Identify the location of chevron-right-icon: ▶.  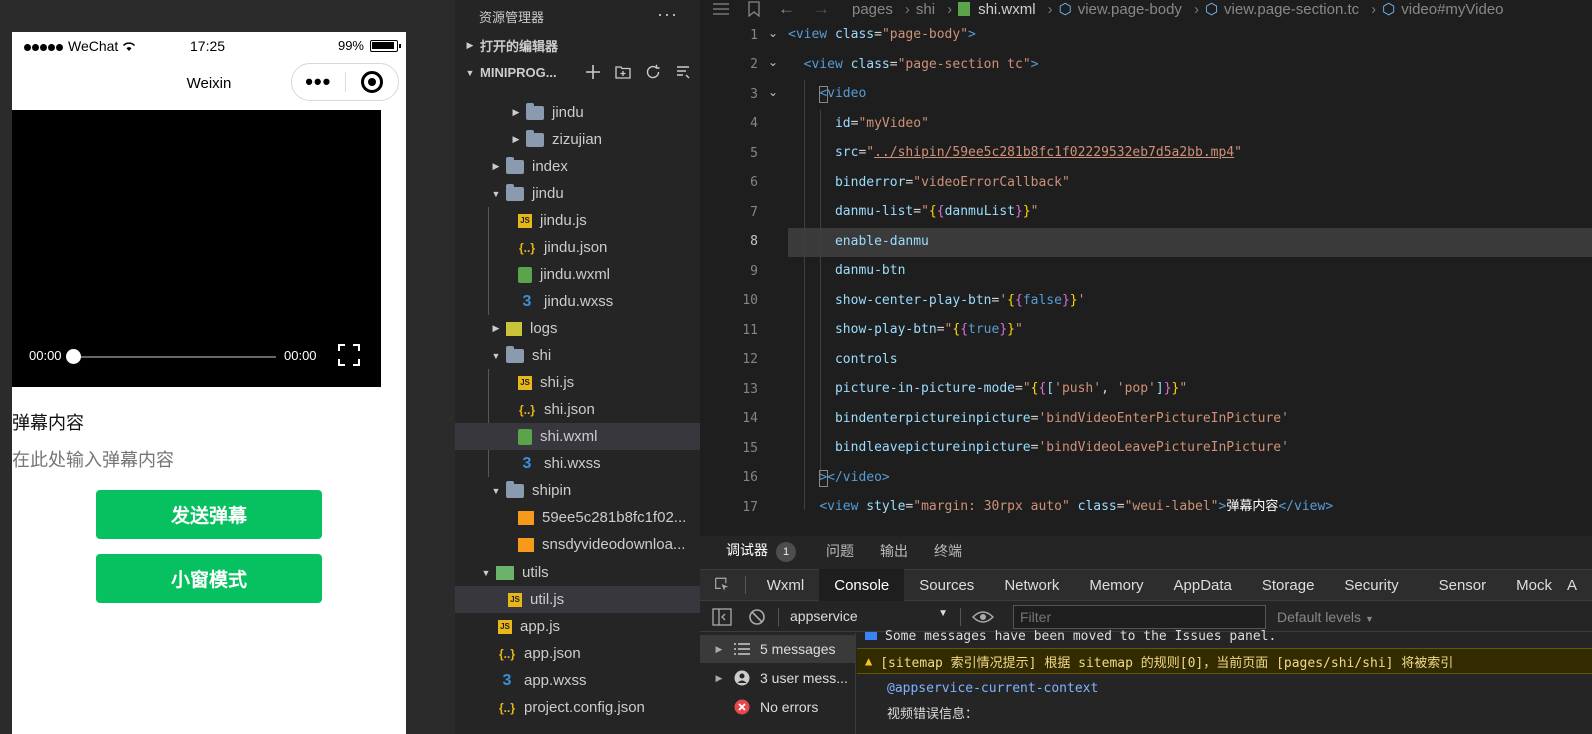
(496, 328).